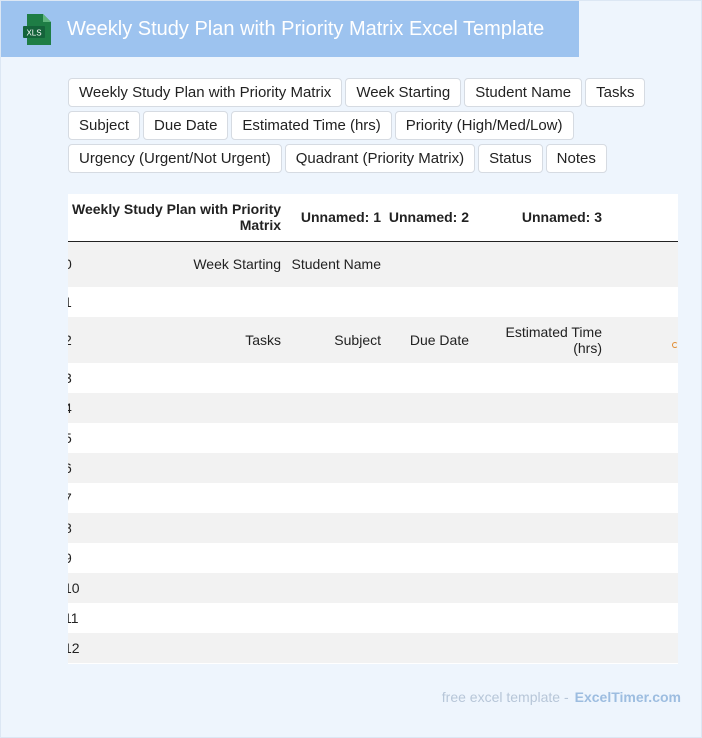  I want to click on column-header: Unnamed: 3, so click(544, 218).